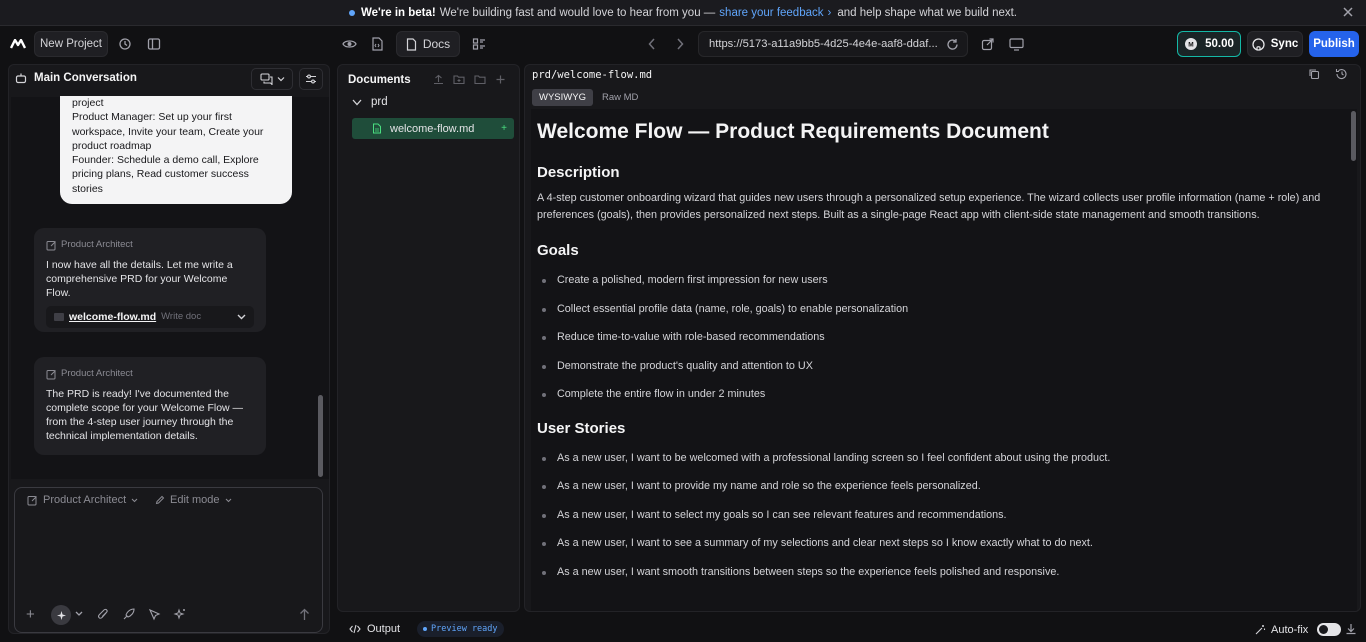 The width and height of the screenshot is (1366, 642). I want to click on file-icon, so click(377, 128).